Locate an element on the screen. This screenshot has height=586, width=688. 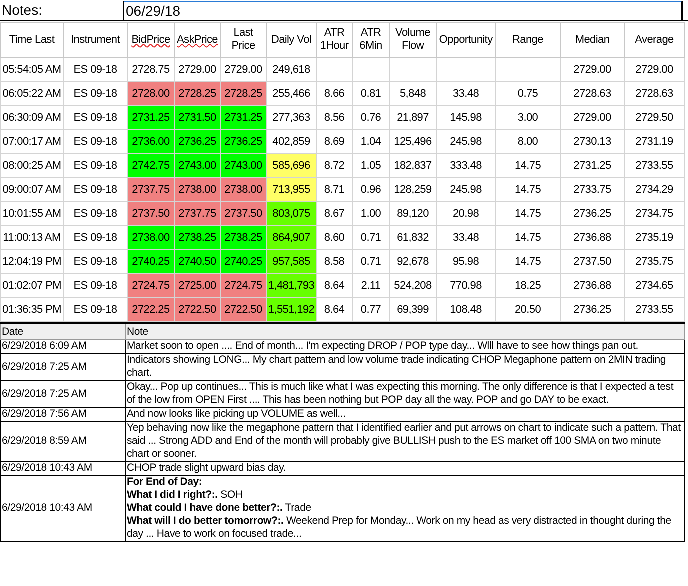
column-header: Daily Vol is located at coordinates (291, 40).